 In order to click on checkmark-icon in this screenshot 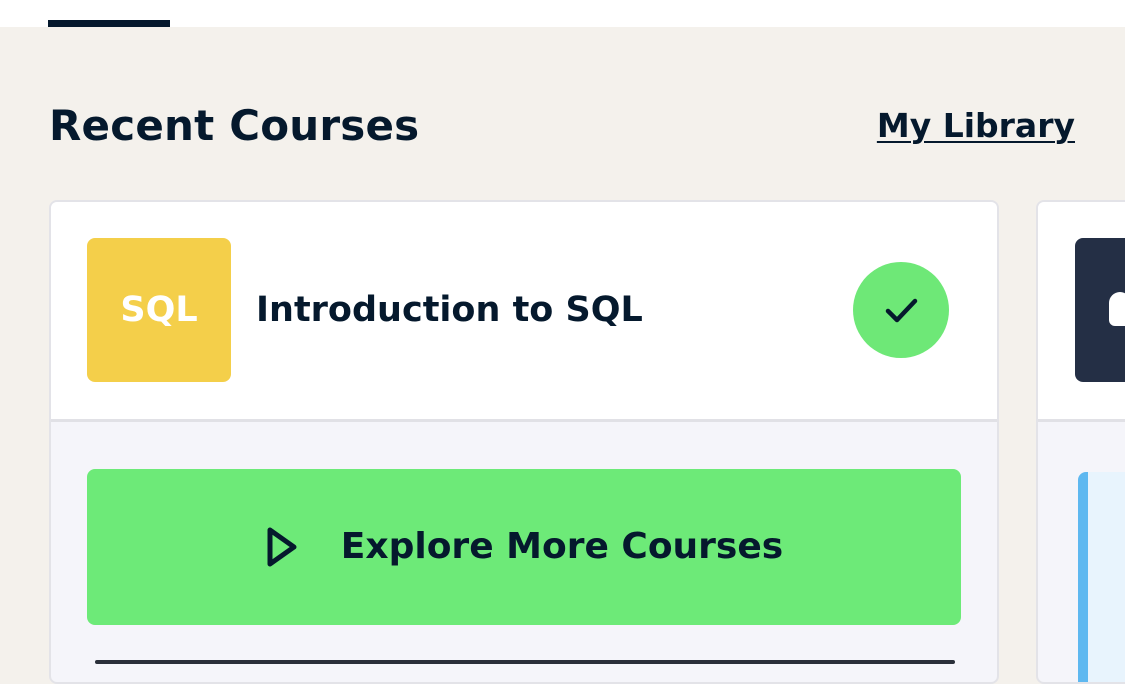, I will do `click(901, 310)`.